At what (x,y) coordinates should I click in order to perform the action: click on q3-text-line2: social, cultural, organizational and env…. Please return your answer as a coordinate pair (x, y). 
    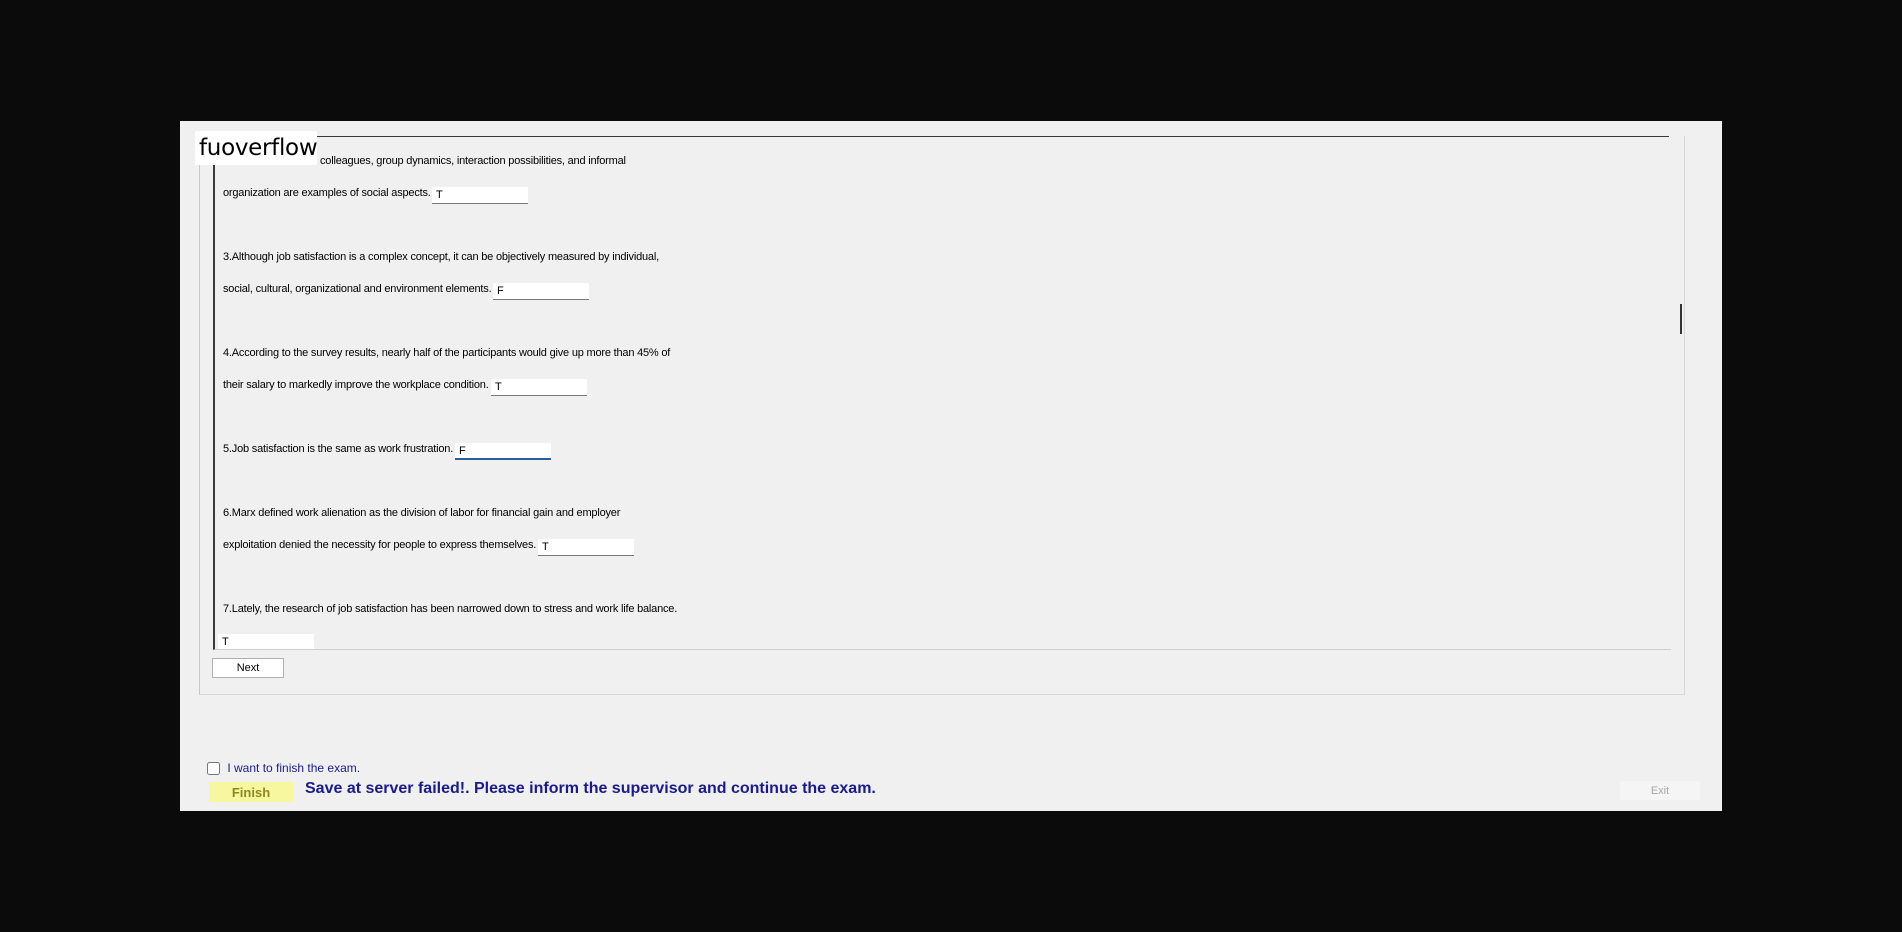
    Looking at the image, I should click on (357, 289).